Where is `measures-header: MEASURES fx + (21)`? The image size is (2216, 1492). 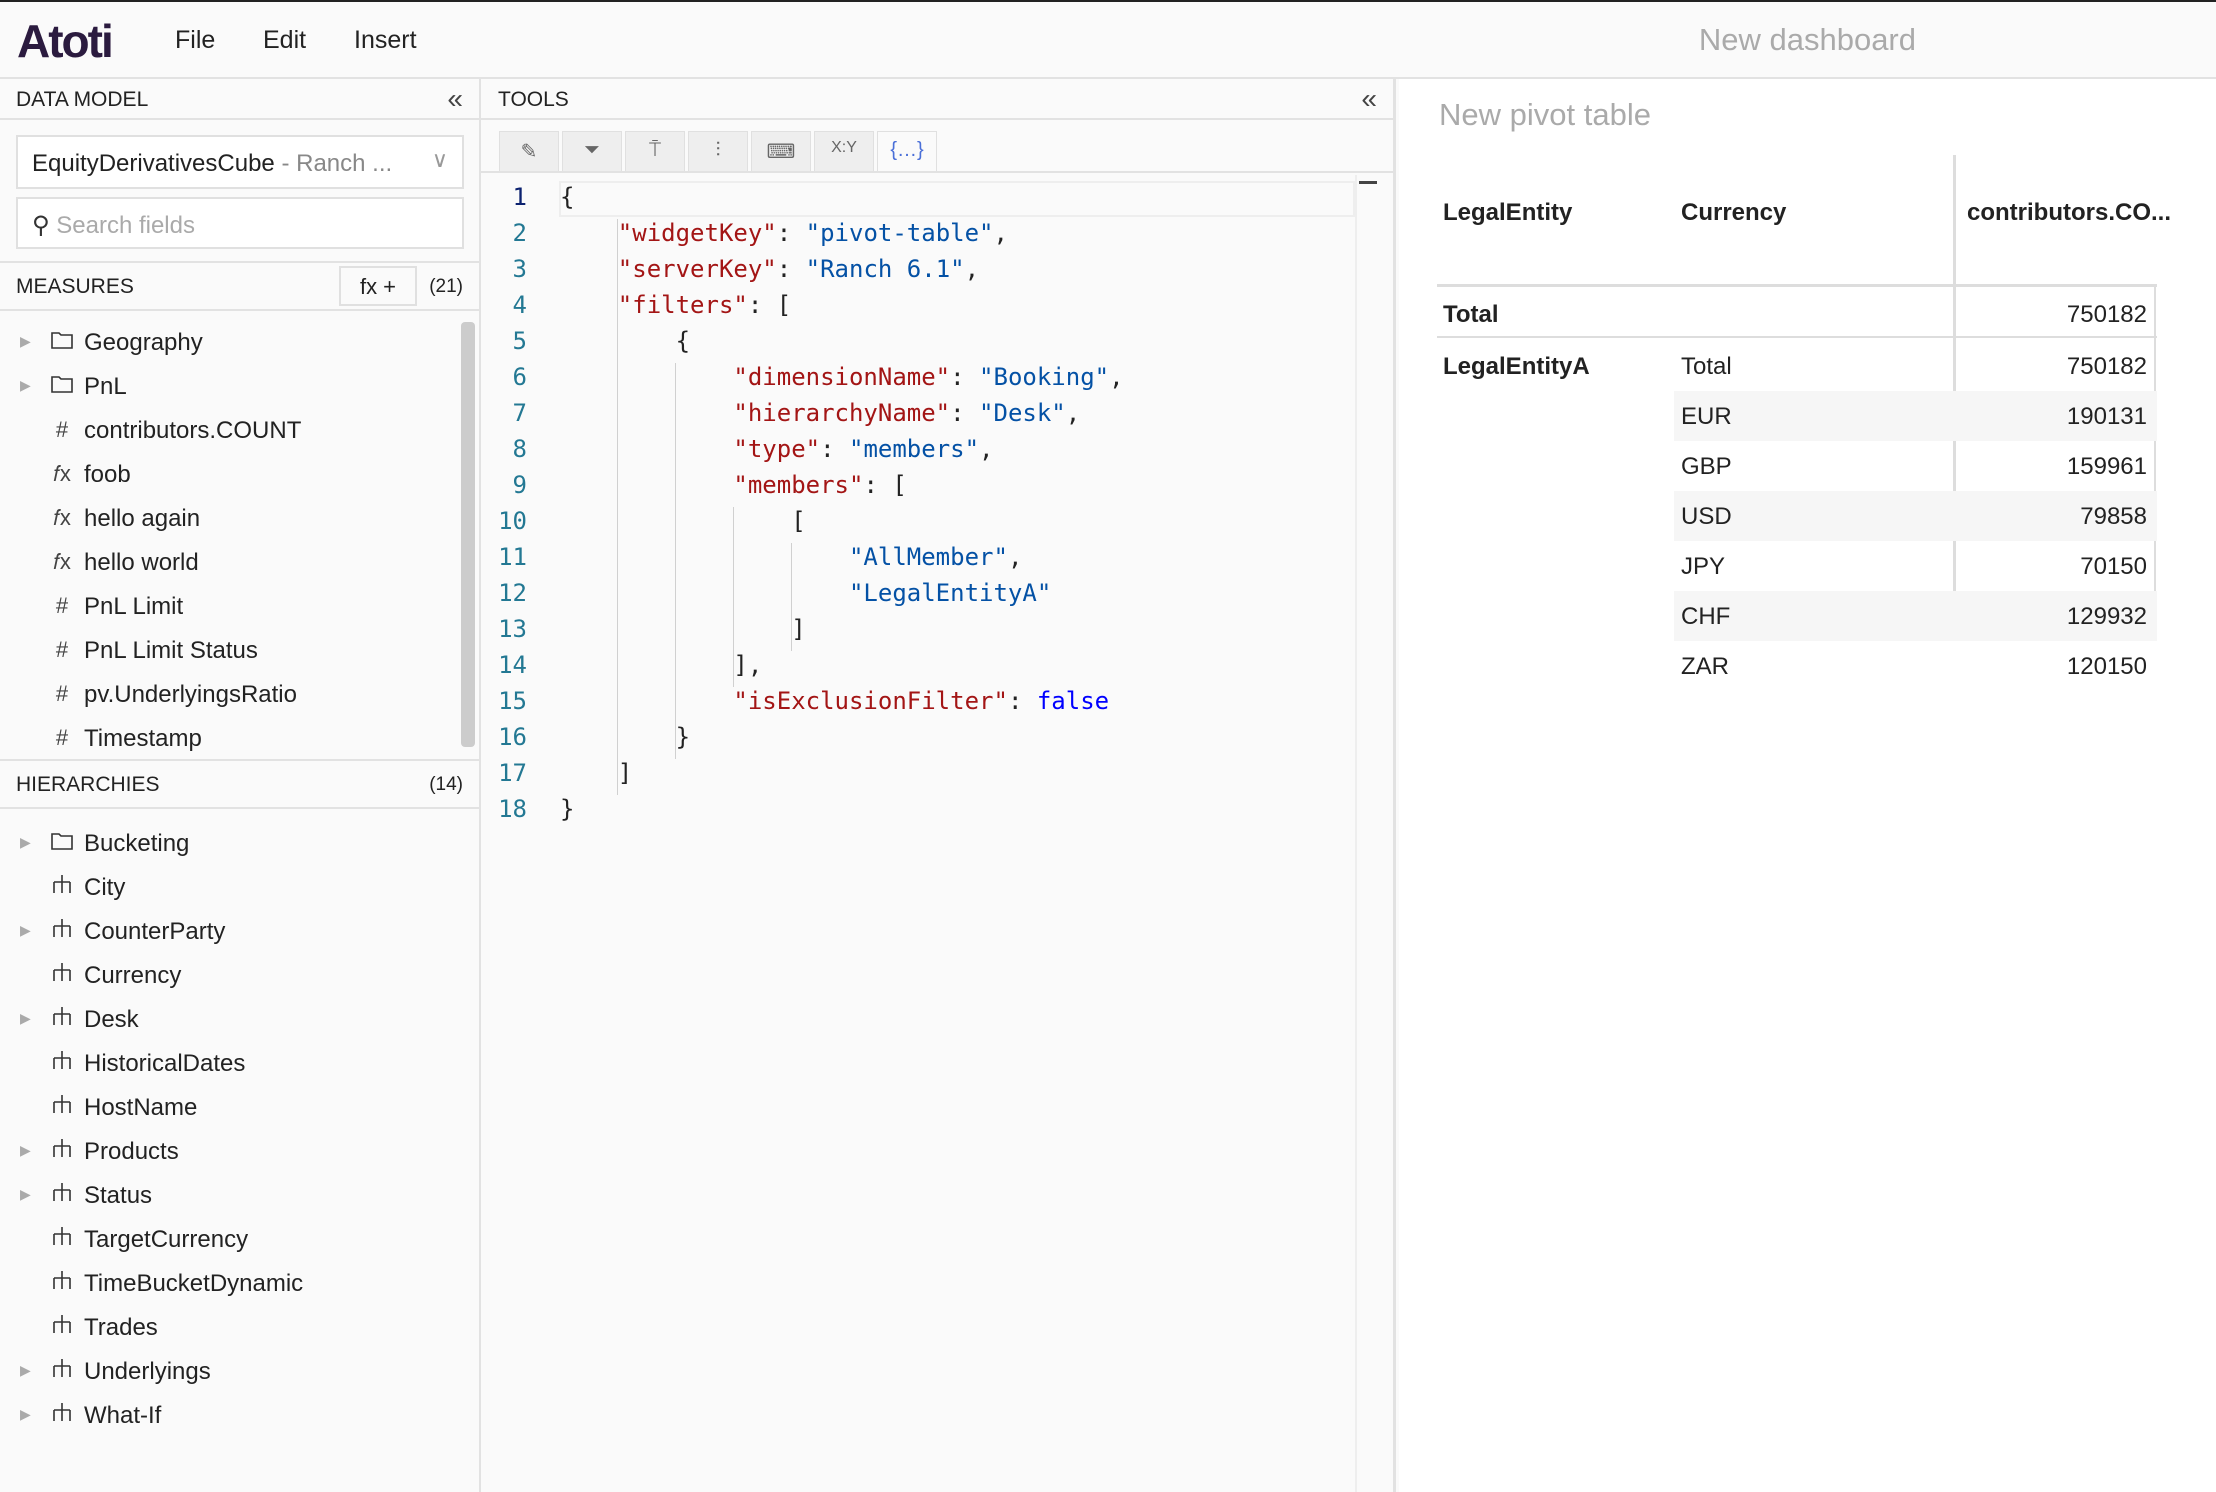 measures-header: MEASURES fx + (21) is located at coordinates (239, 286).